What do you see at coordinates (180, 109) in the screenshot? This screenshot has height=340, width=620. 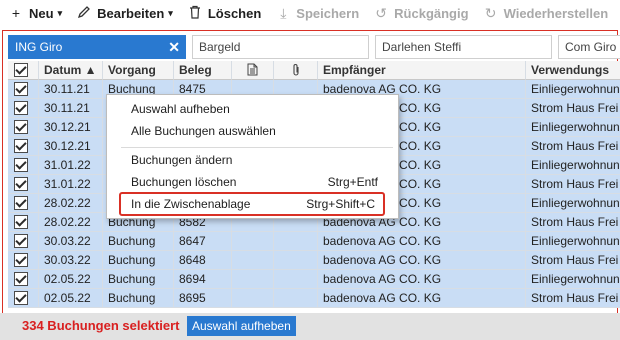 I see `menu-item-label: Auswahl aufheben` at bounding box center [180, 109].